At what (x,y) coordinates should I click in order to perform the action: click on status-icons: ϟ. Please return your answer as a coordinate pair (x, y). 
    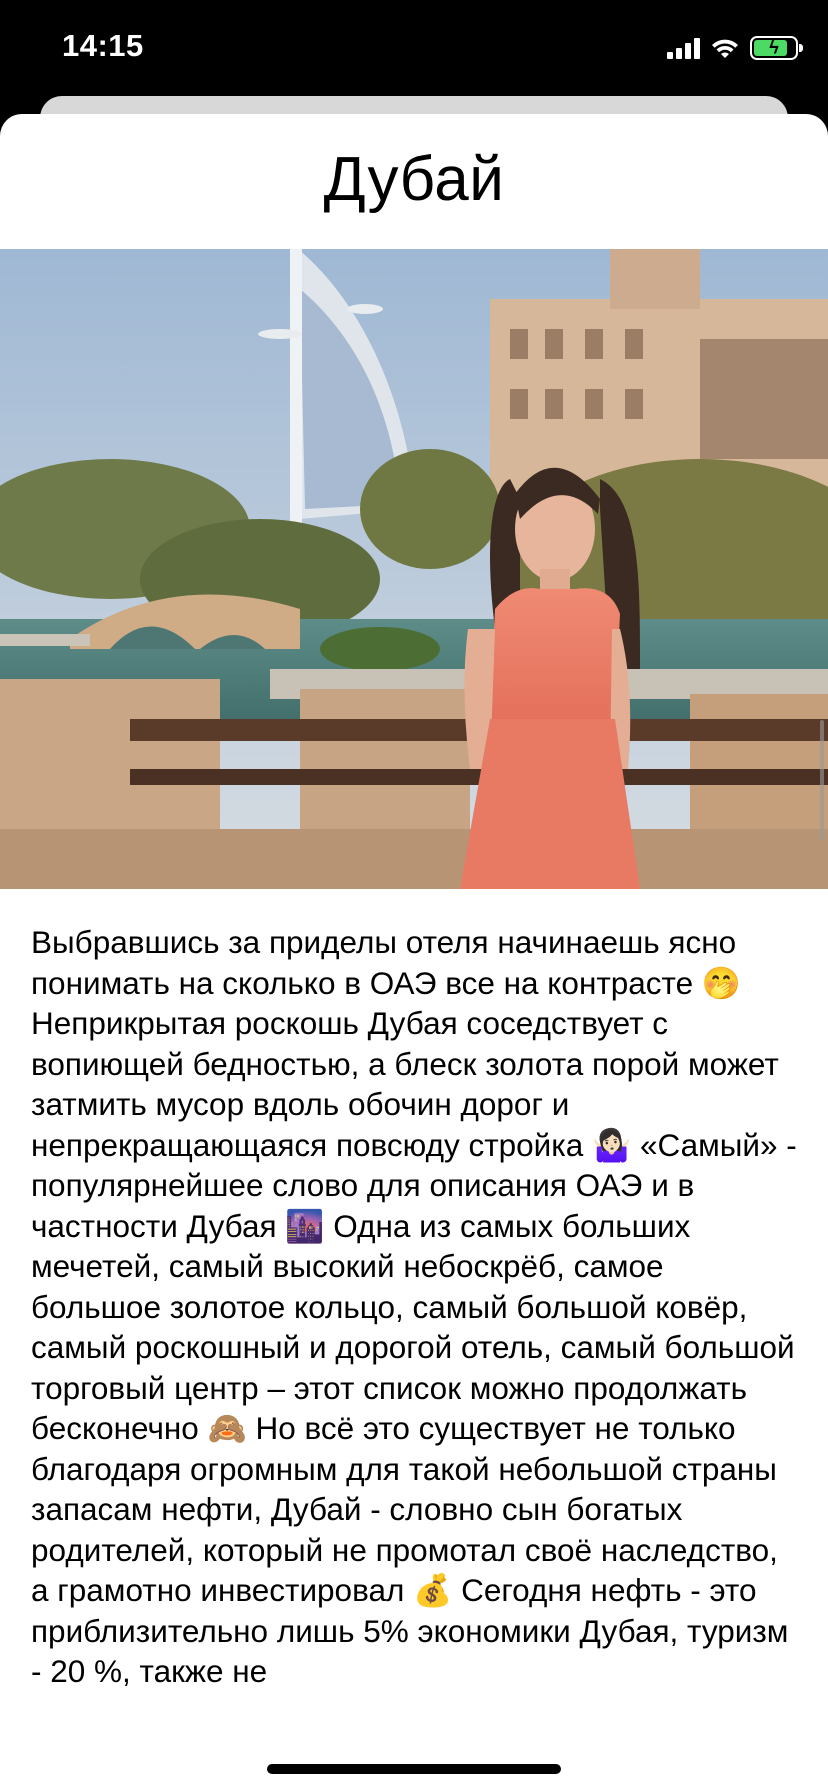
    Looking at the image, I should click on (735, 48).